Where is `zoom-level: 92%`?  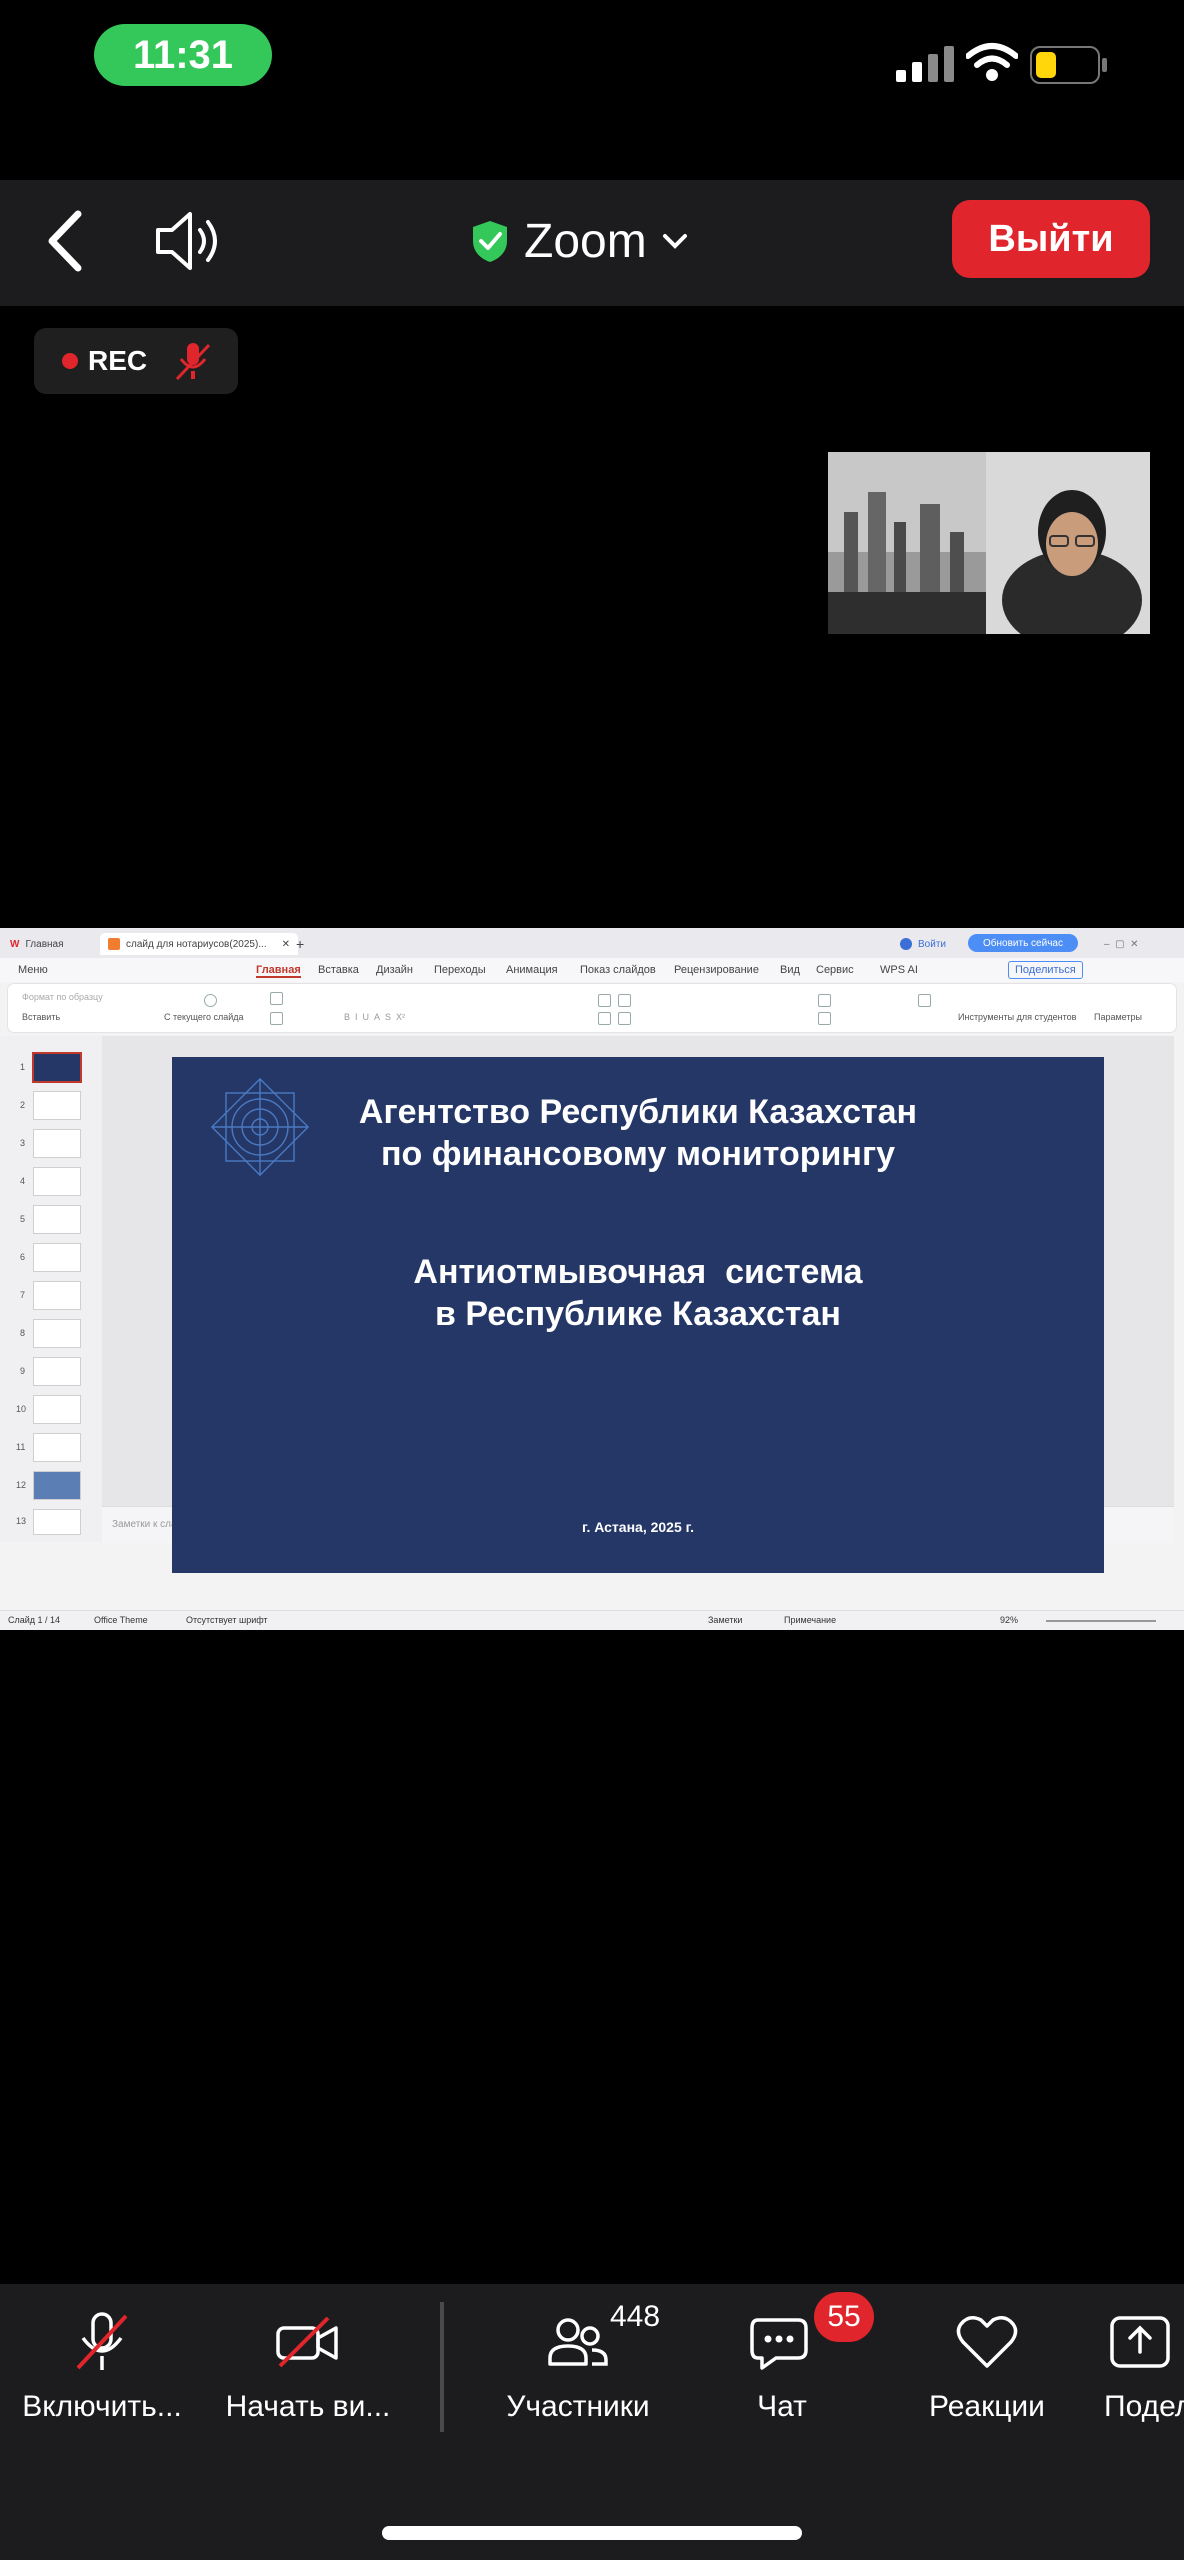 zoom-level: 92% is located at coordinates (1009, 1620).